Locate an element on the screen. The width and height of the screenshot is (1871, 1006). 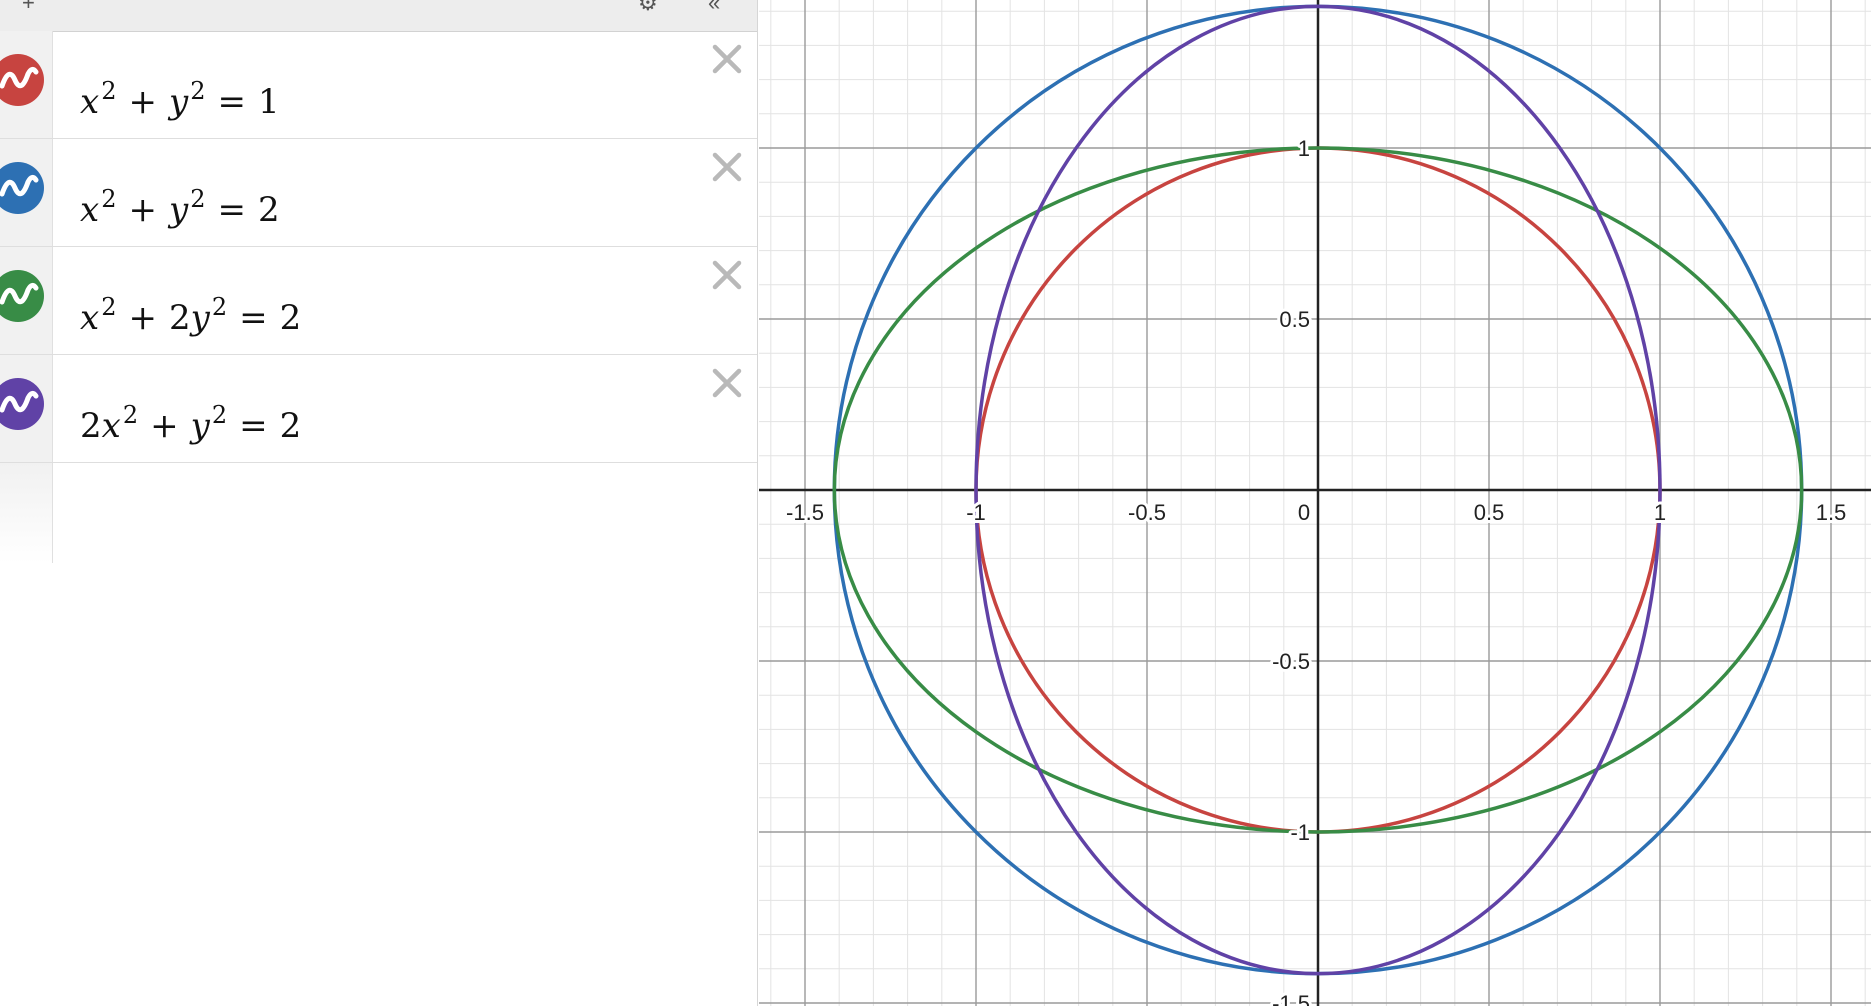
x-tick-label: -1.5 is located at coordinates (805, 512).